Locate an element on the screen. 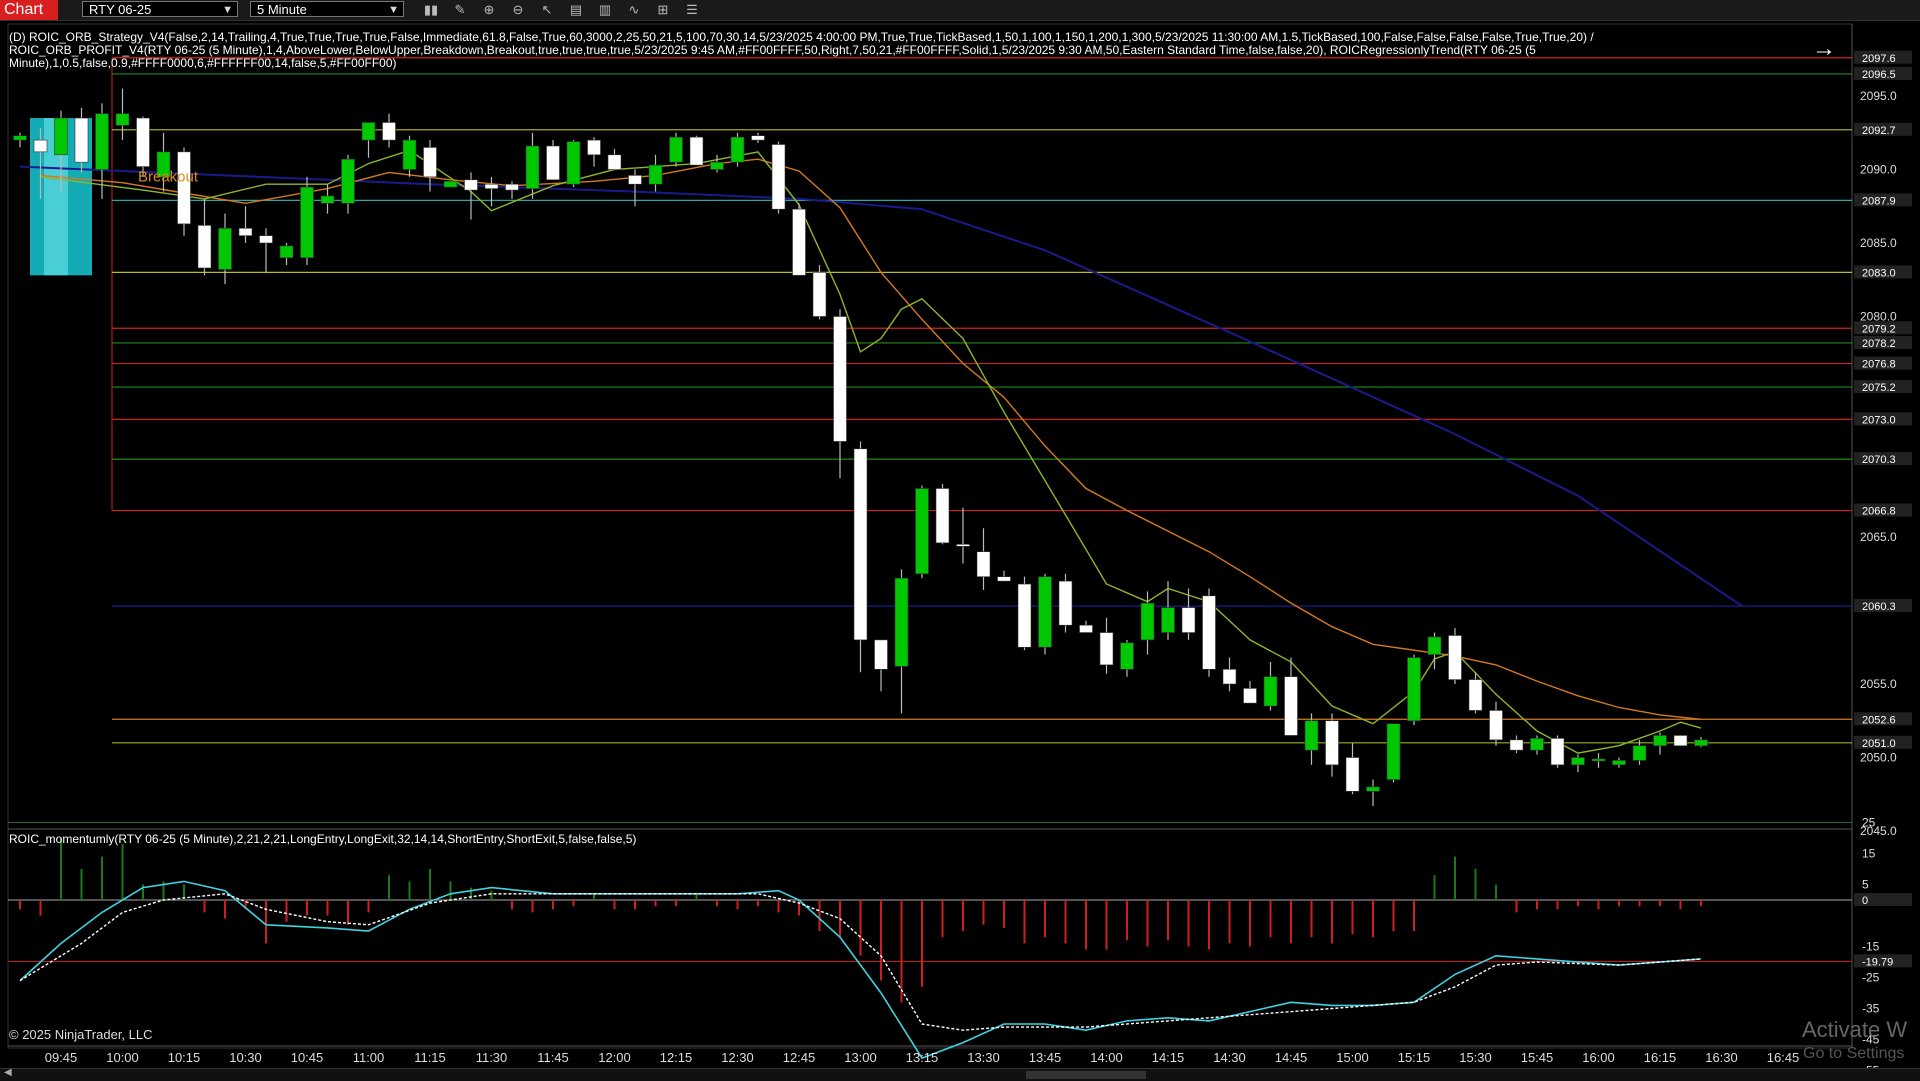  properties-icon: ☰ is located at coordinates (692, 9).